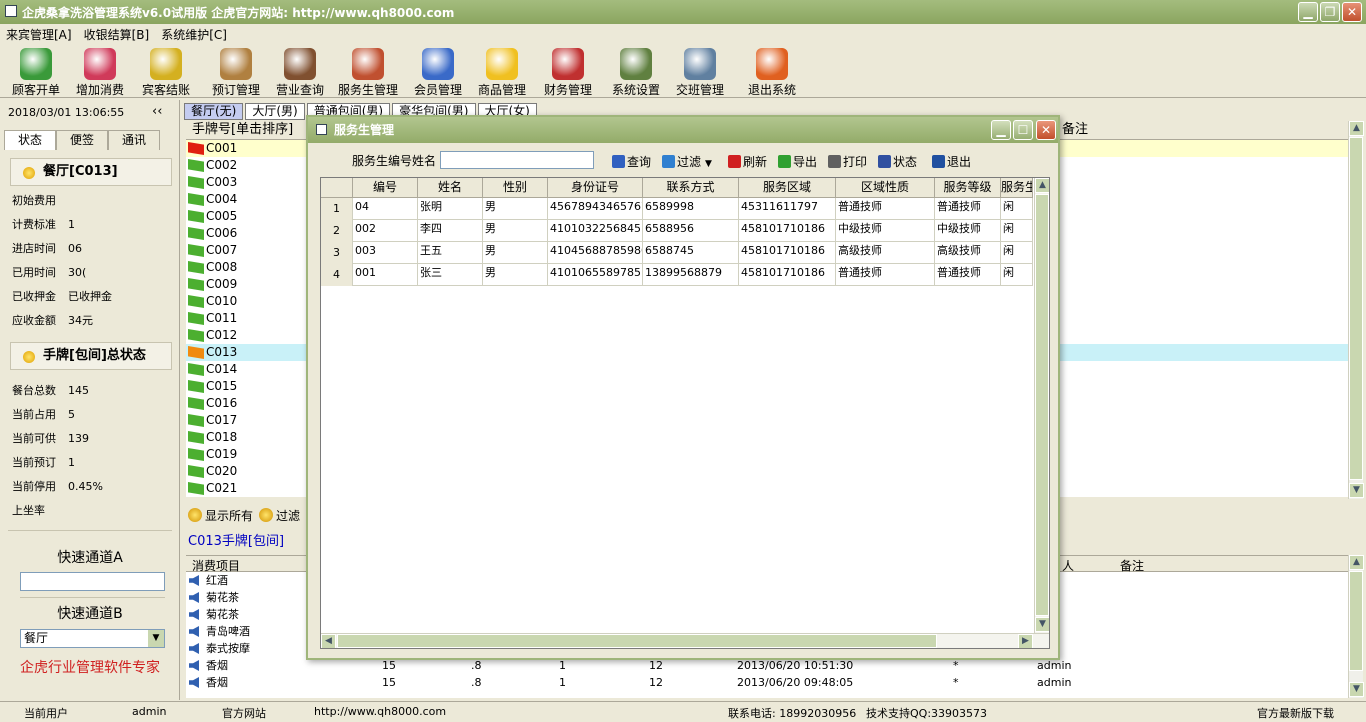 This screenshot has height=722, width=1366. I want to click on cell-item: 泰式按摩, so click(228, 648).